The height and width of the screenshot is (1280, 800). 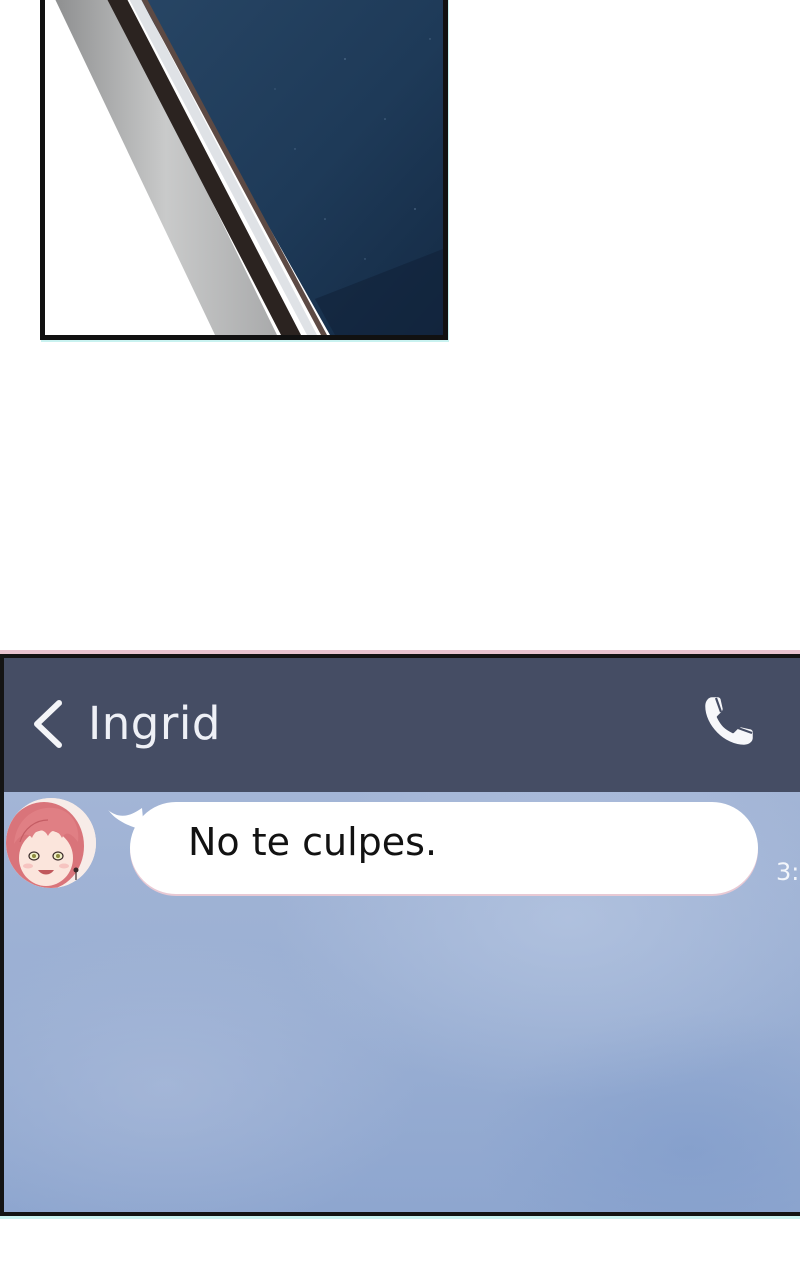 I want to click on window-frame-illustration, so click(x=244, y=167).